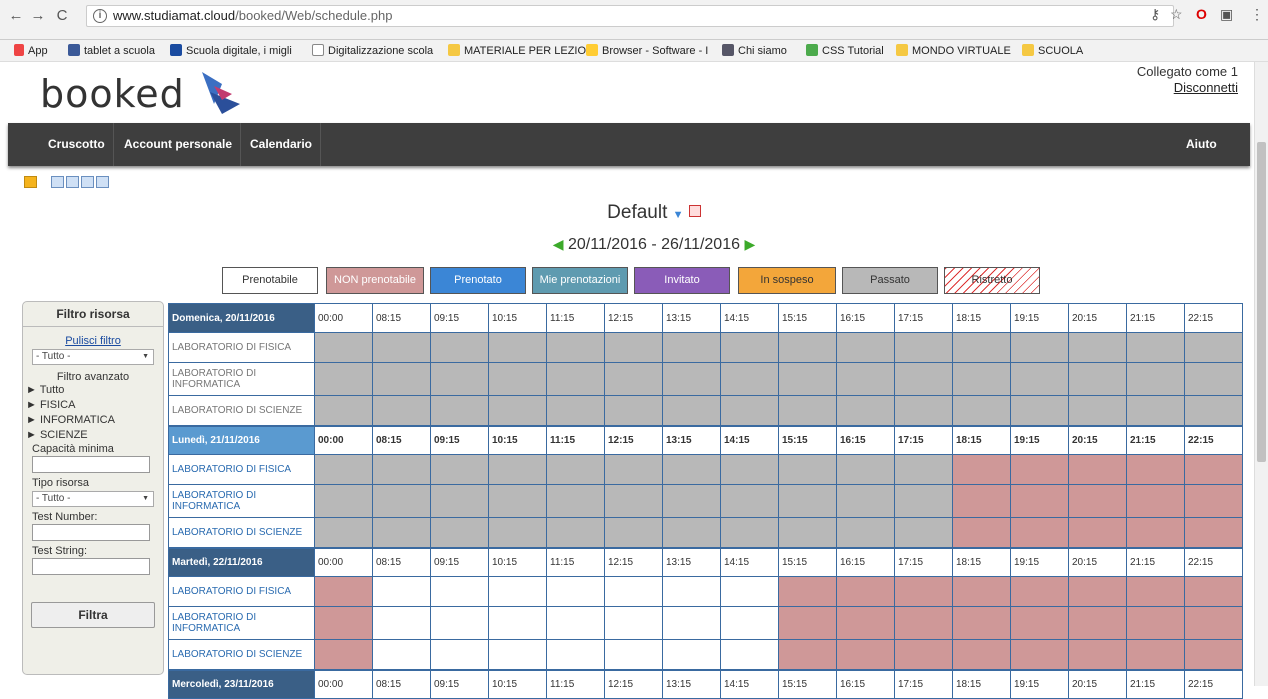  Describe the element at coordinates (91, 566) in the screenshot. I see `test-string-input` at that location.